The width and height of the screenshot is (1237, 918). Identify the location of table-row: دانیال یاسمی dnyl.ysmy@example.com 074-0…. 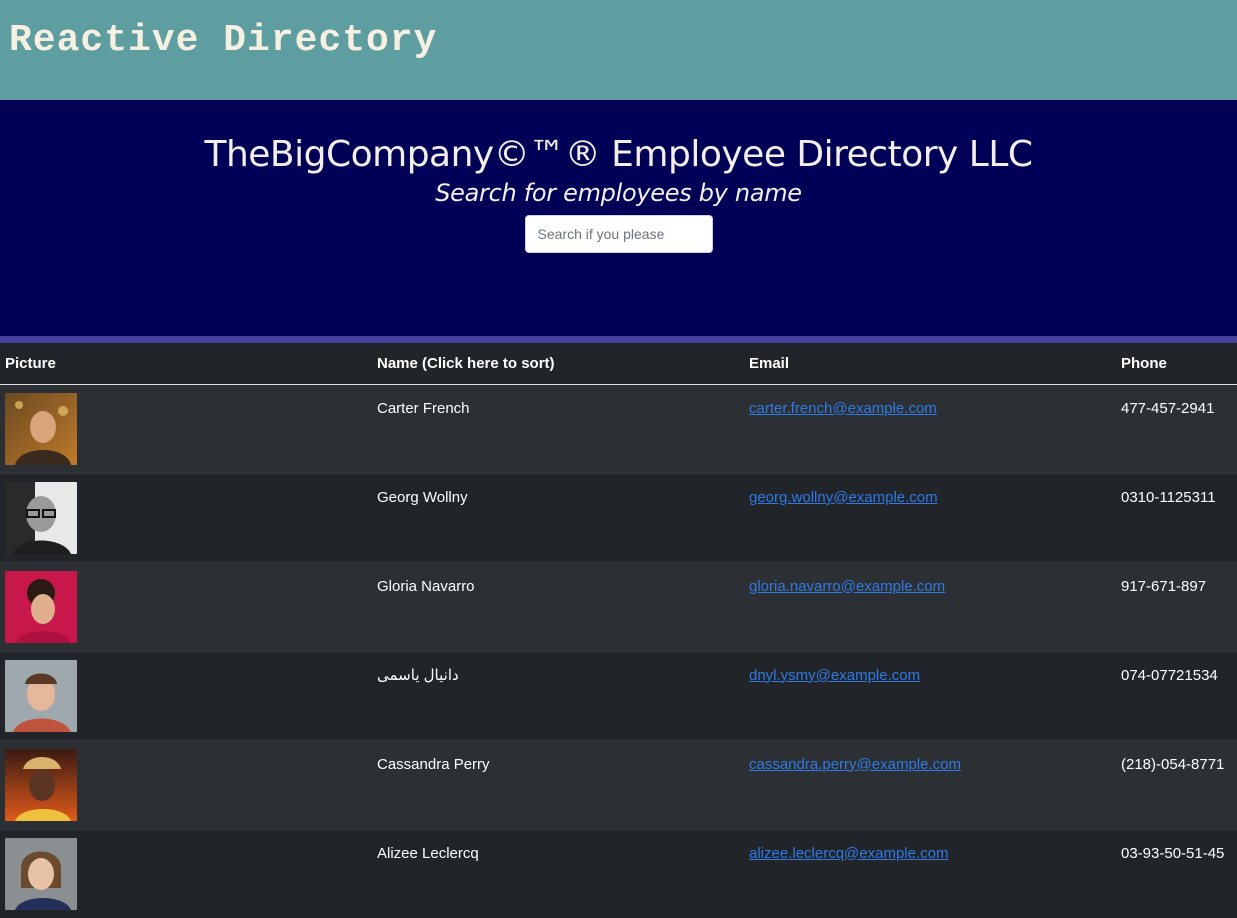
(618, 695).